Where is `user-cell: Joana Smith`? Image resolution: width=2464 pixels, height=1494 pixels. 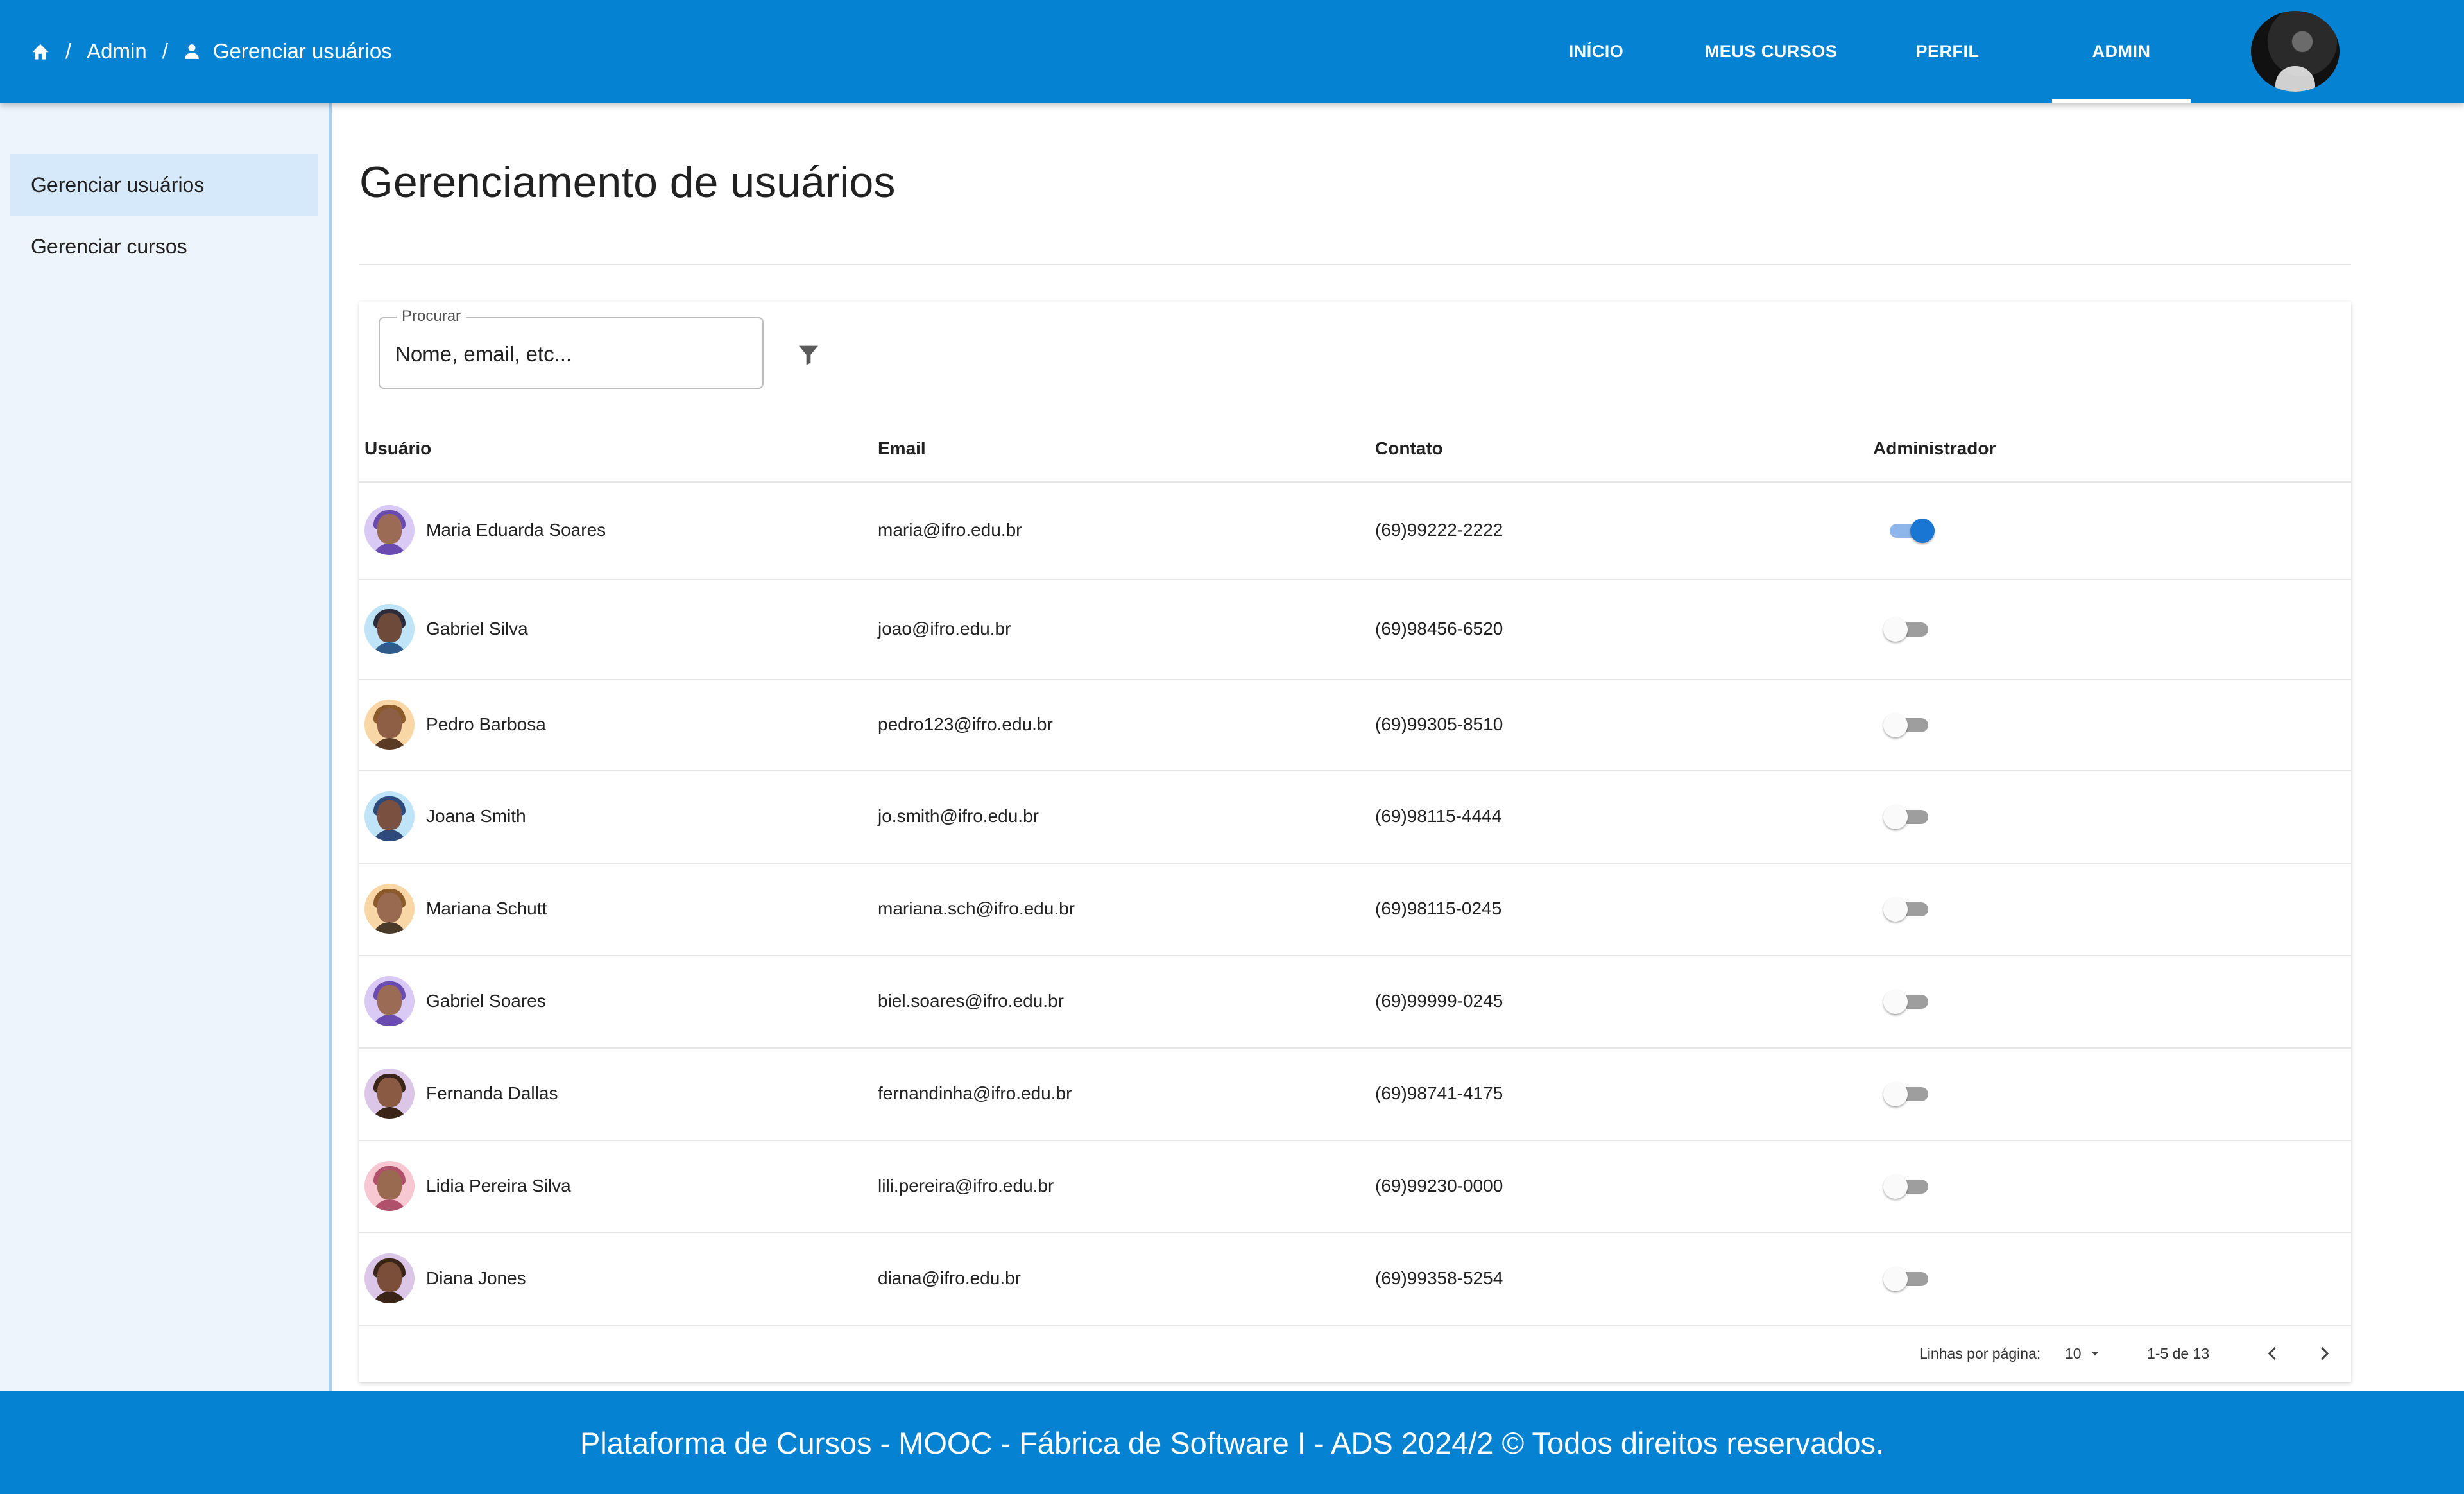
user-cell: Joana Smith is located at coordinates (445, 817).